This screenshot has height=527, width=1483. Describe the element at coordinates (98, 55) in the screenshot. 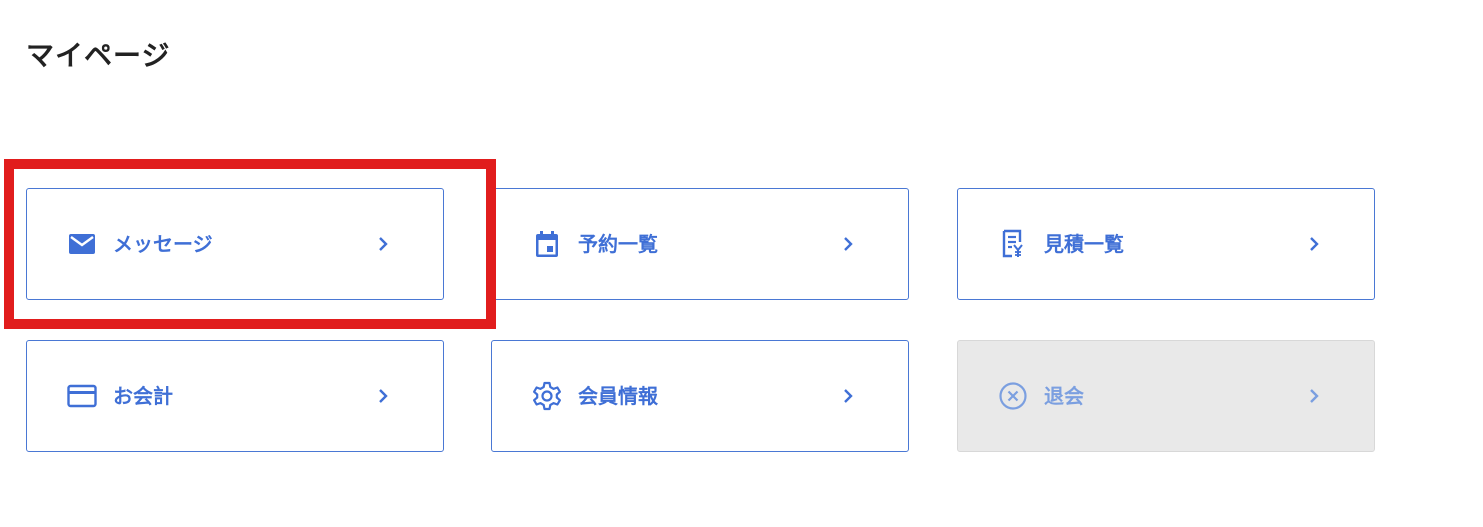

I see `page-title: マイページ` at that location.